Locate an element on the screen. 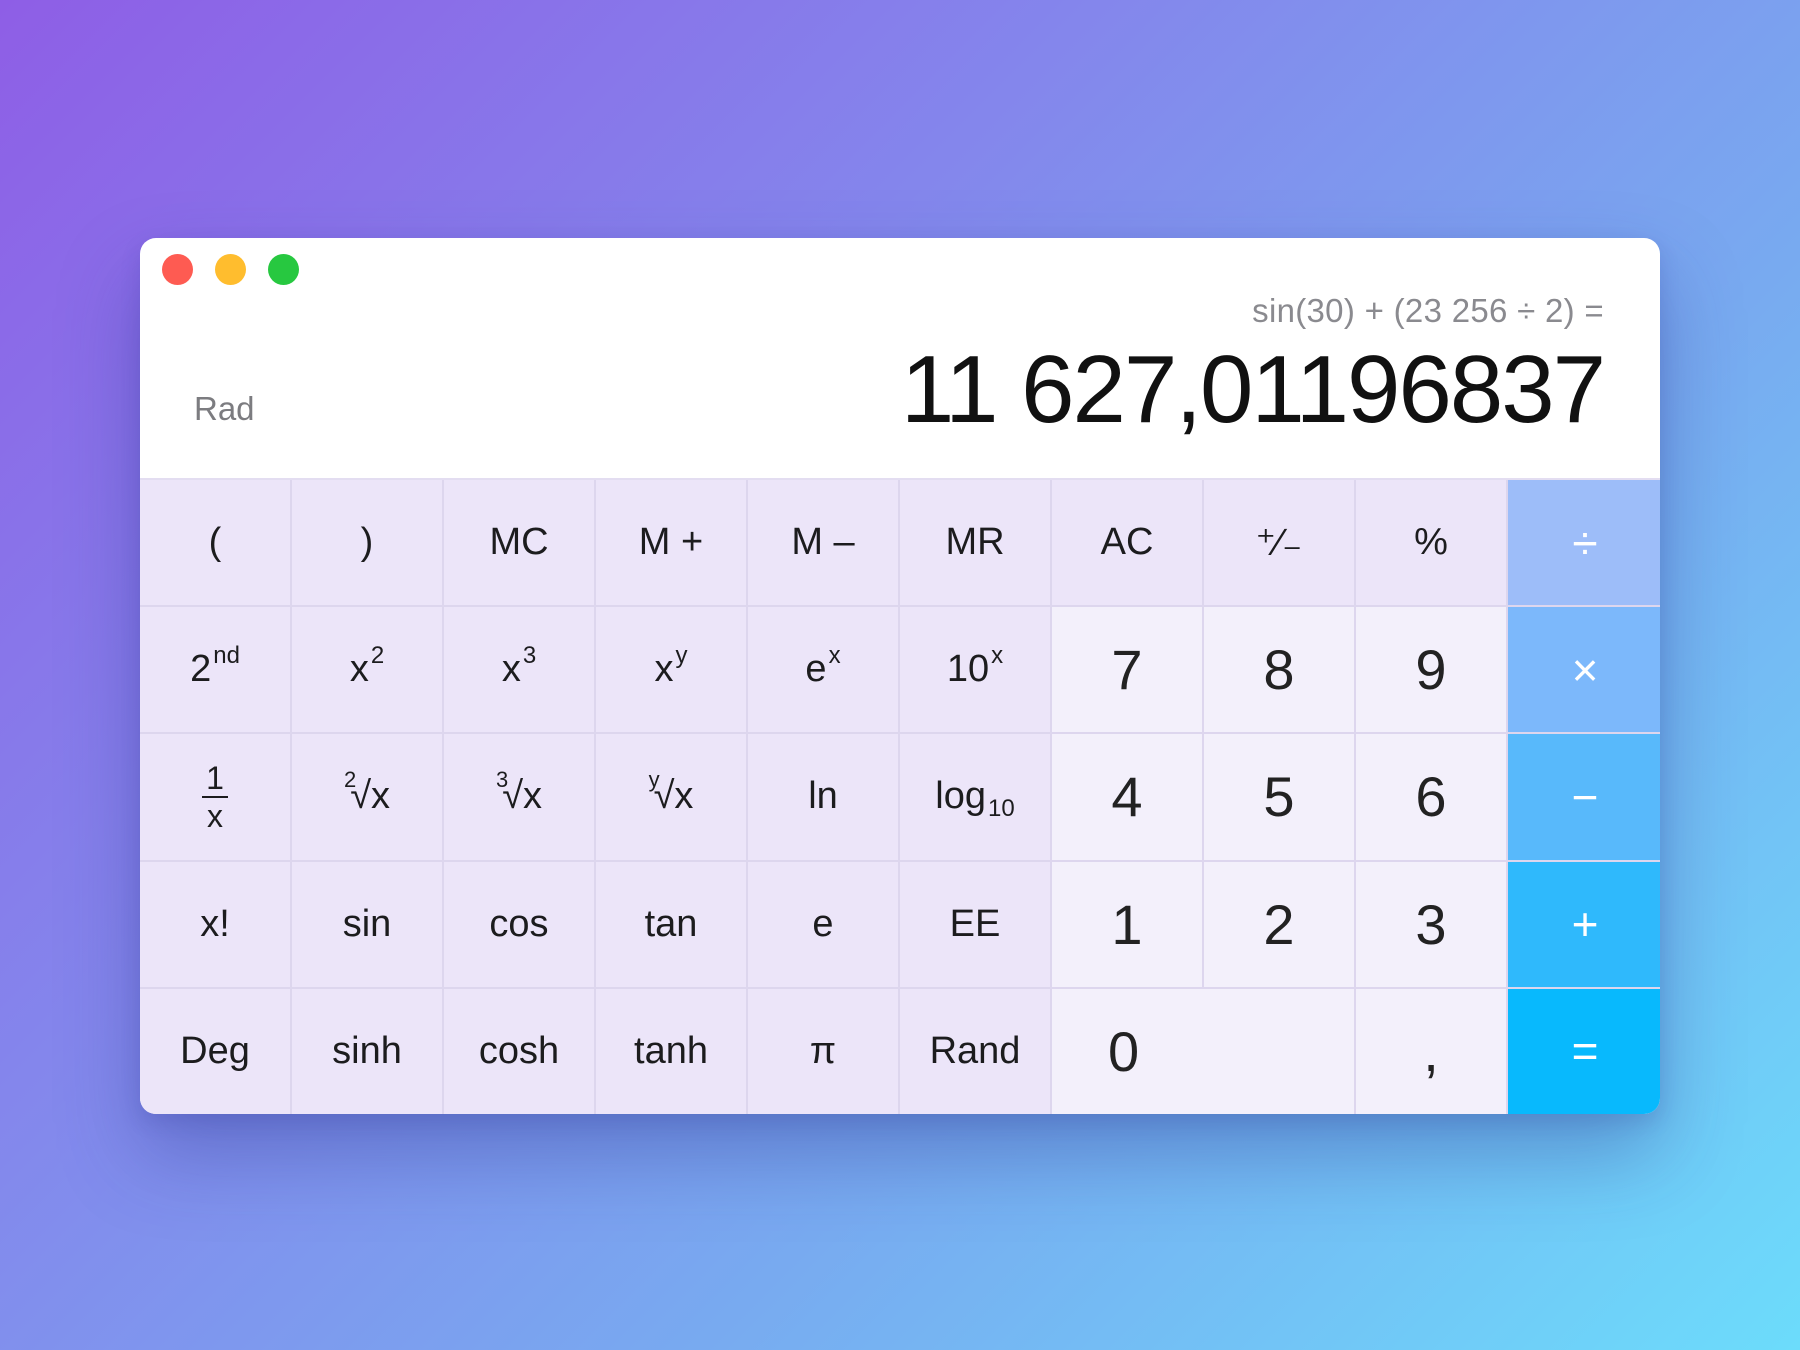 This screenshot has height=1350, width=1800. key-label: × is located at coordinates (1585, 669).